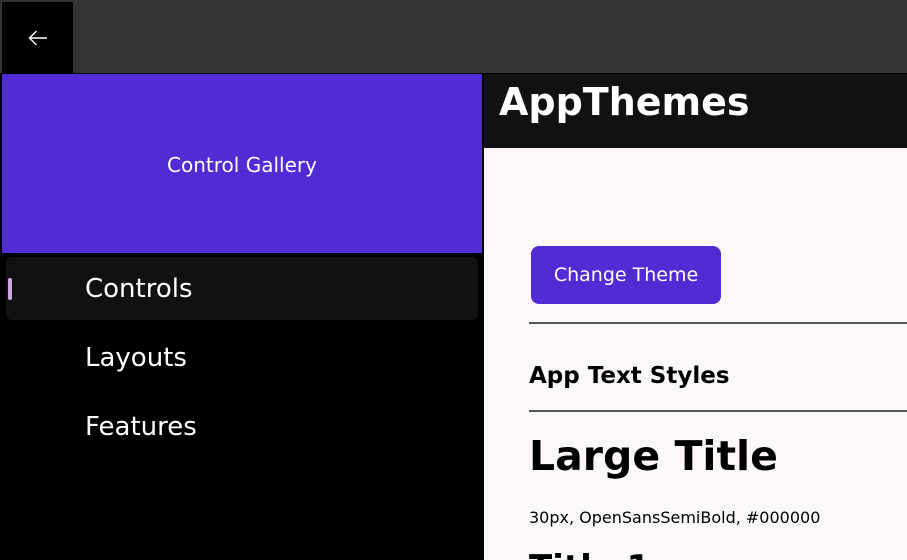  I want to click on section-title: App Text Styles, so click(629, 376).